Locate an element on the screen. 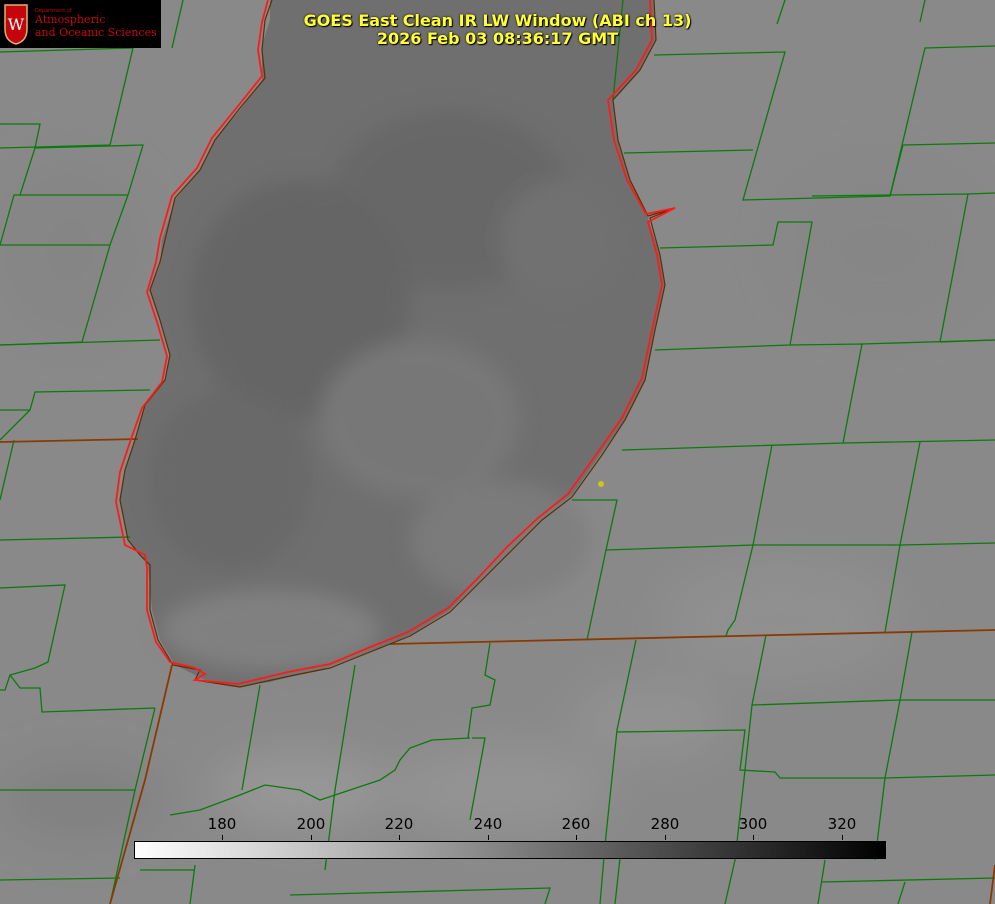 The width and height of the screenshot is (995, 904). colorbar-tick-label: 260 is located at coordinates (576, 824).